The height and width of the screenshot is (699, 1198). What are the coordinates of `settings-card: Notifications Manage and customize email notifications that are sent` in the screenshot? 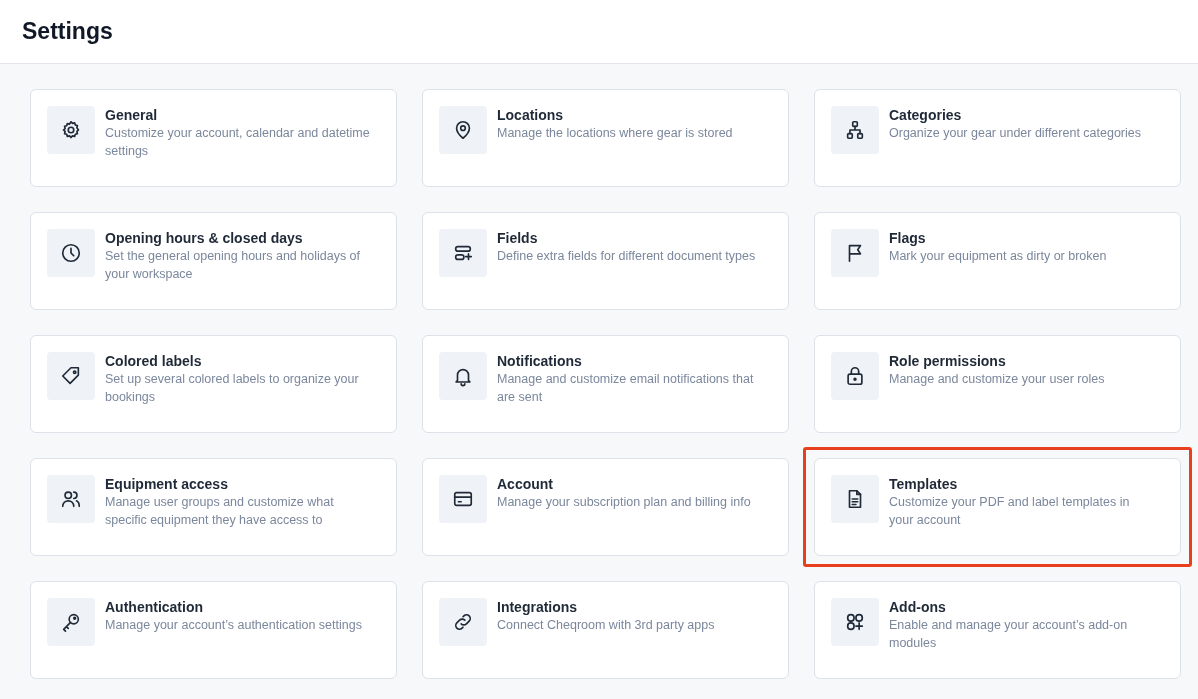 It's located at (605, 384).